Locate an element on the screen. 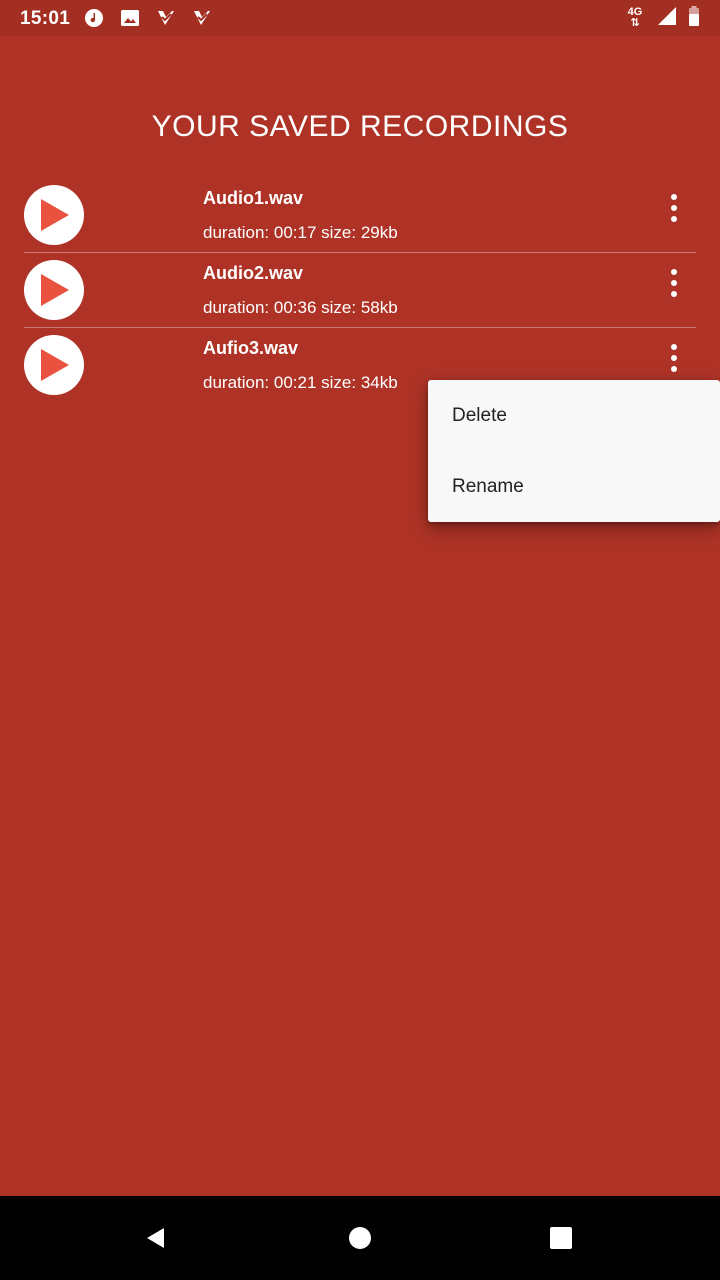 The width and height of the screenshot is (720, 1280). navigation-bar is located at coordinates (360, 1238).